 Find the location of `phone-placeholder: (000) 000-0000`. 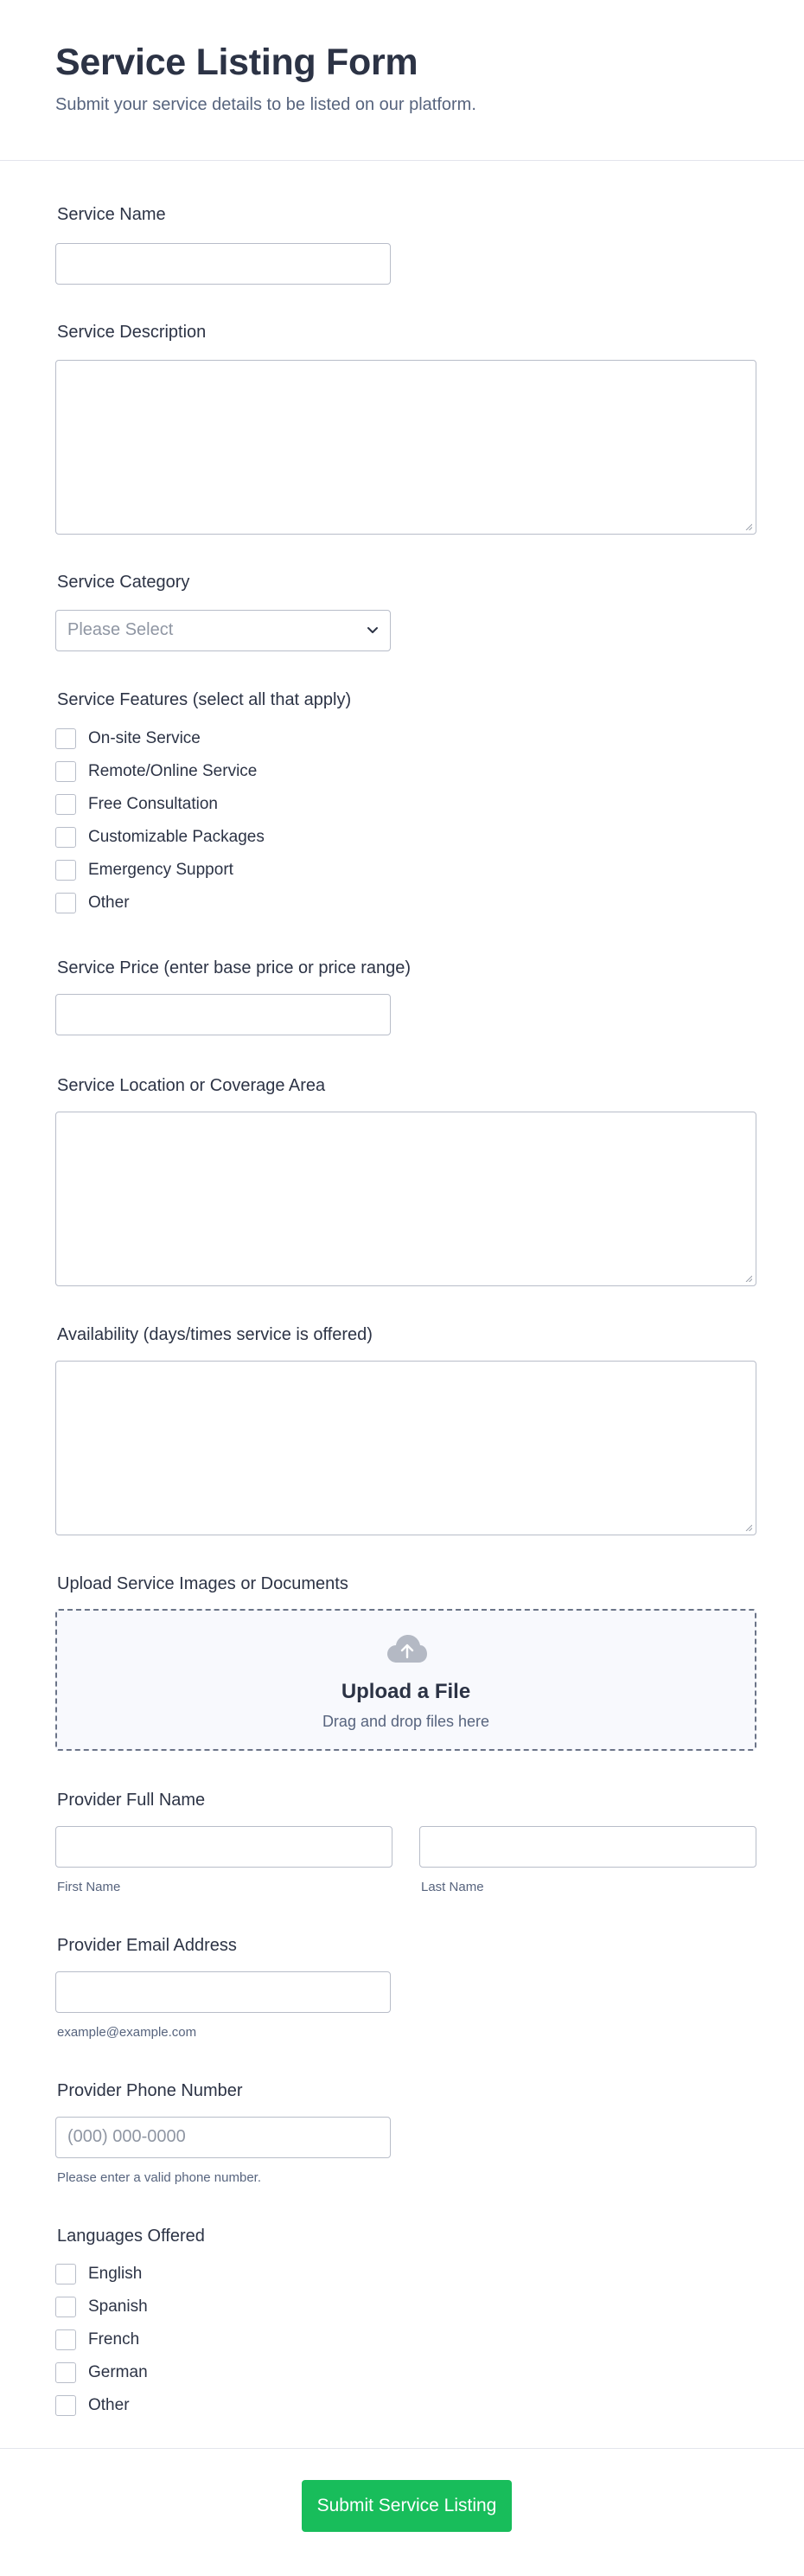

phone-placeholder: (000) 000-0000 is located at coordinates (126, 2136).